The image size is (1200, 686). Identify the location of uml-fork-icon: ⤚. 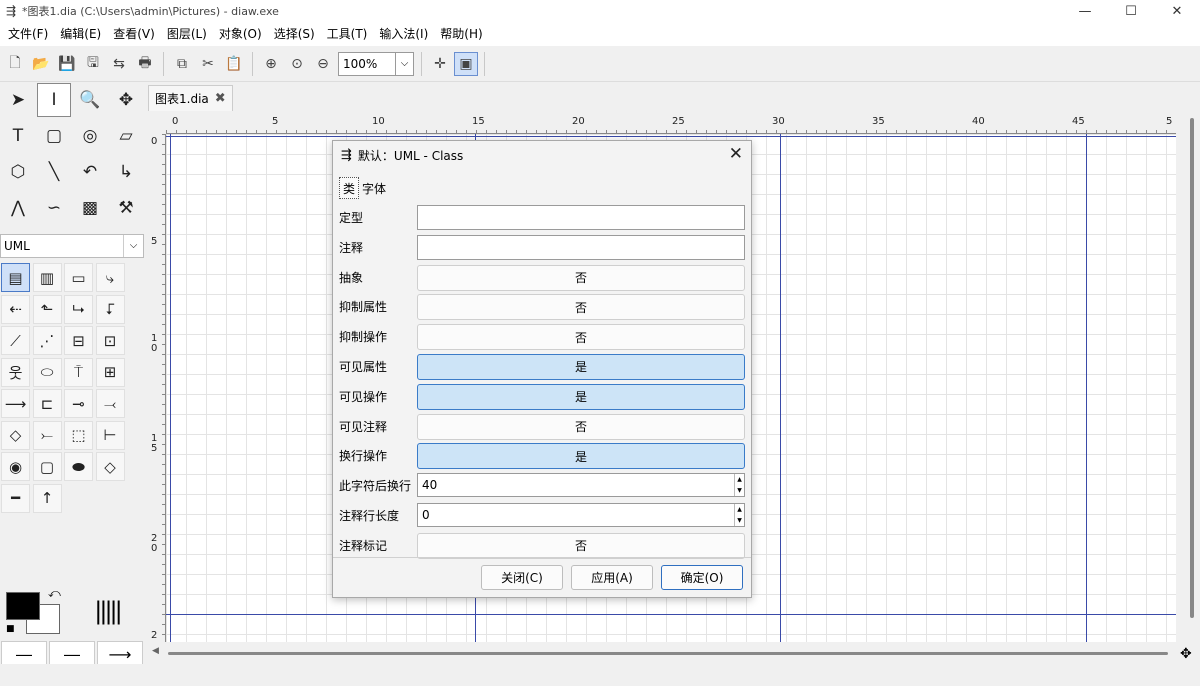
(47, 435).